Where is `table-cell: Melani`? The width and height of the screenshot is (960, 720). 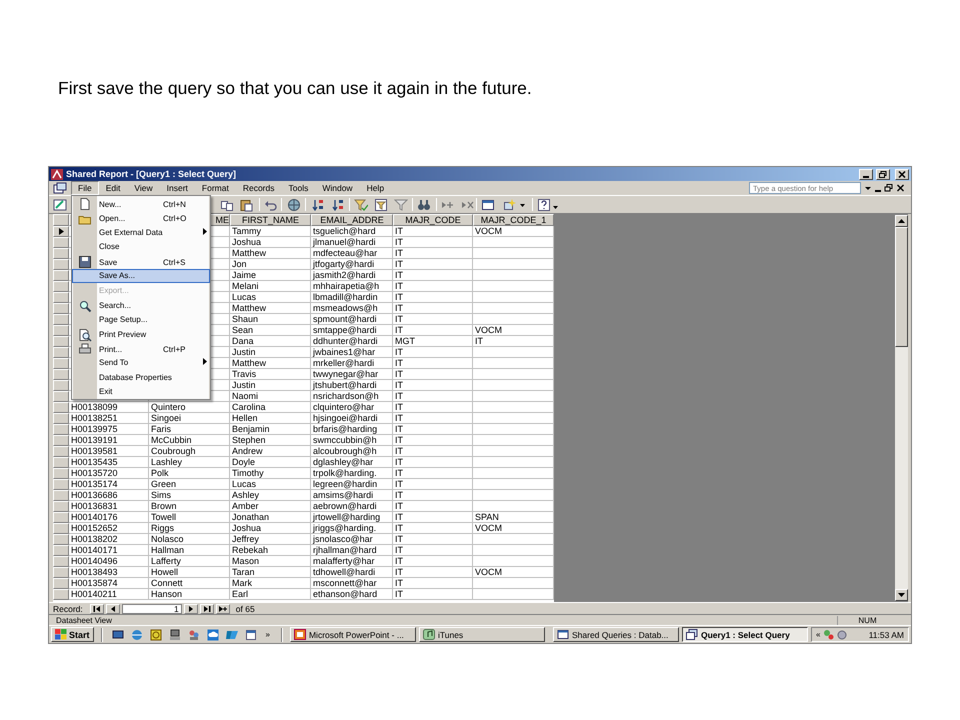
table-cell: Melani is located at coordinates (270, 286).